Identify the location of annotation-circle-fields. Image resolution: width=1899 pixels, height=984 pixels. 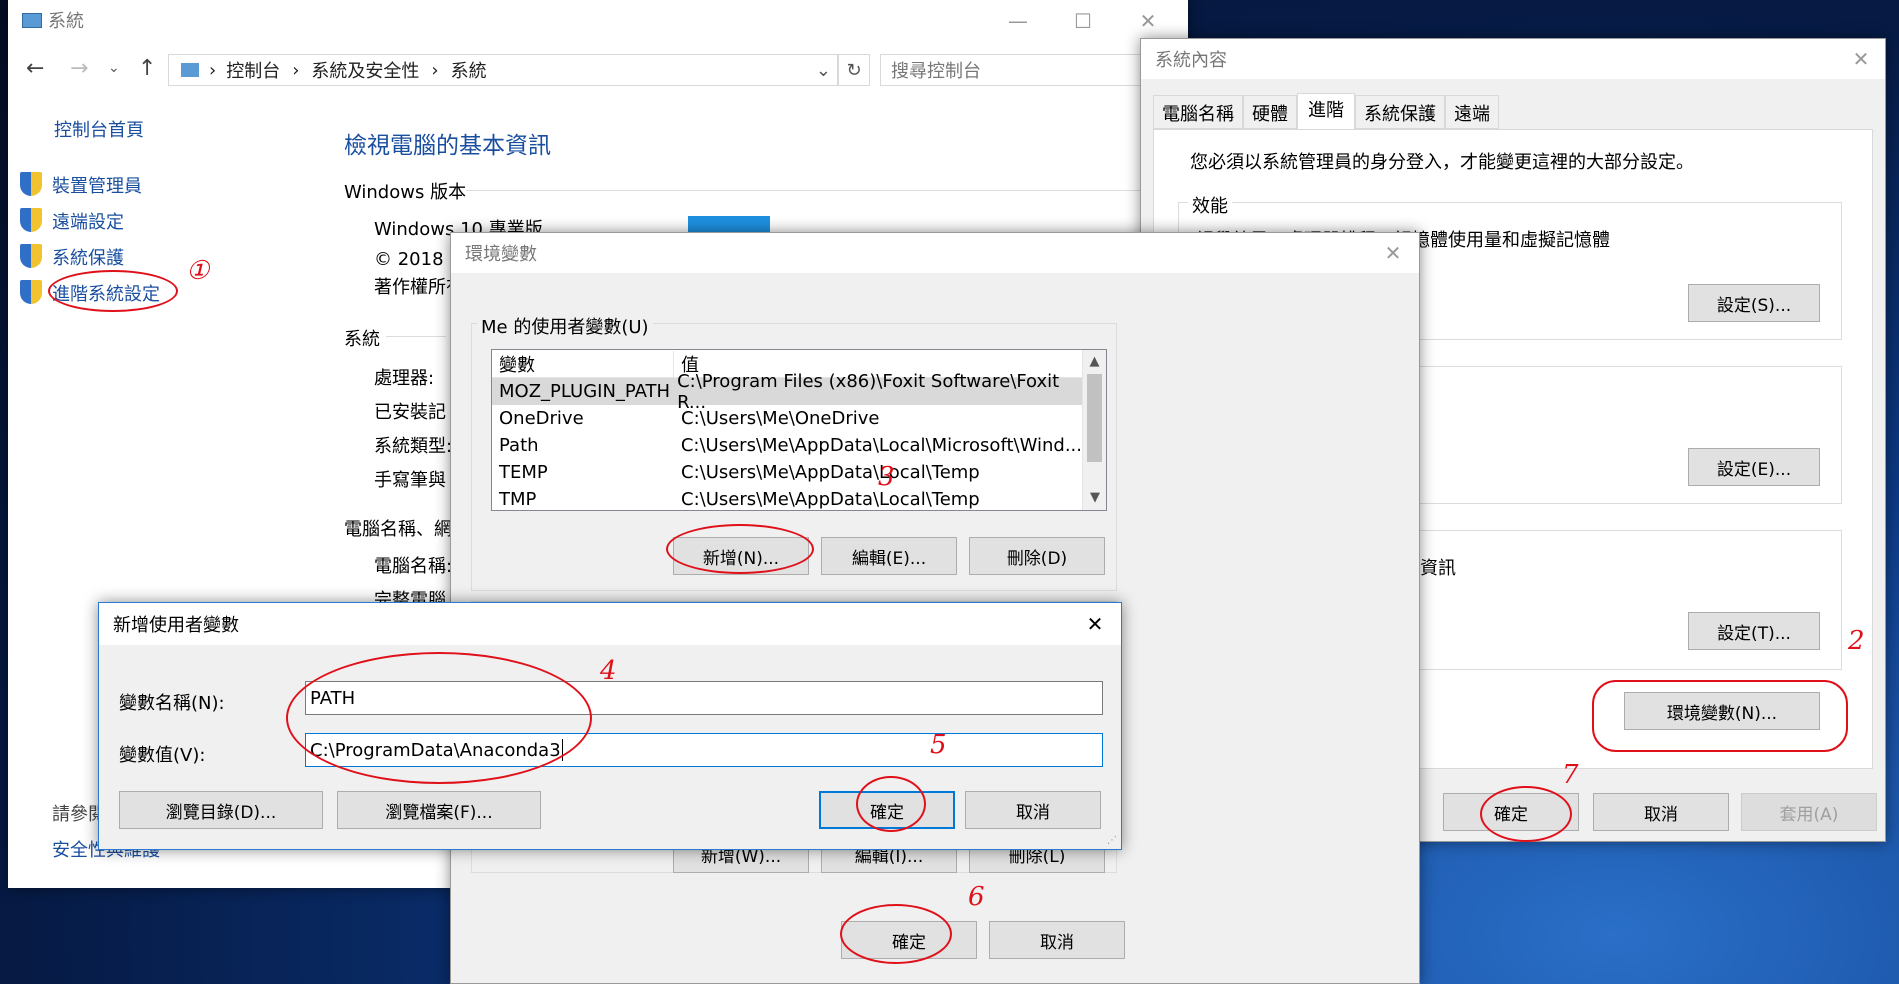
(439, 718).